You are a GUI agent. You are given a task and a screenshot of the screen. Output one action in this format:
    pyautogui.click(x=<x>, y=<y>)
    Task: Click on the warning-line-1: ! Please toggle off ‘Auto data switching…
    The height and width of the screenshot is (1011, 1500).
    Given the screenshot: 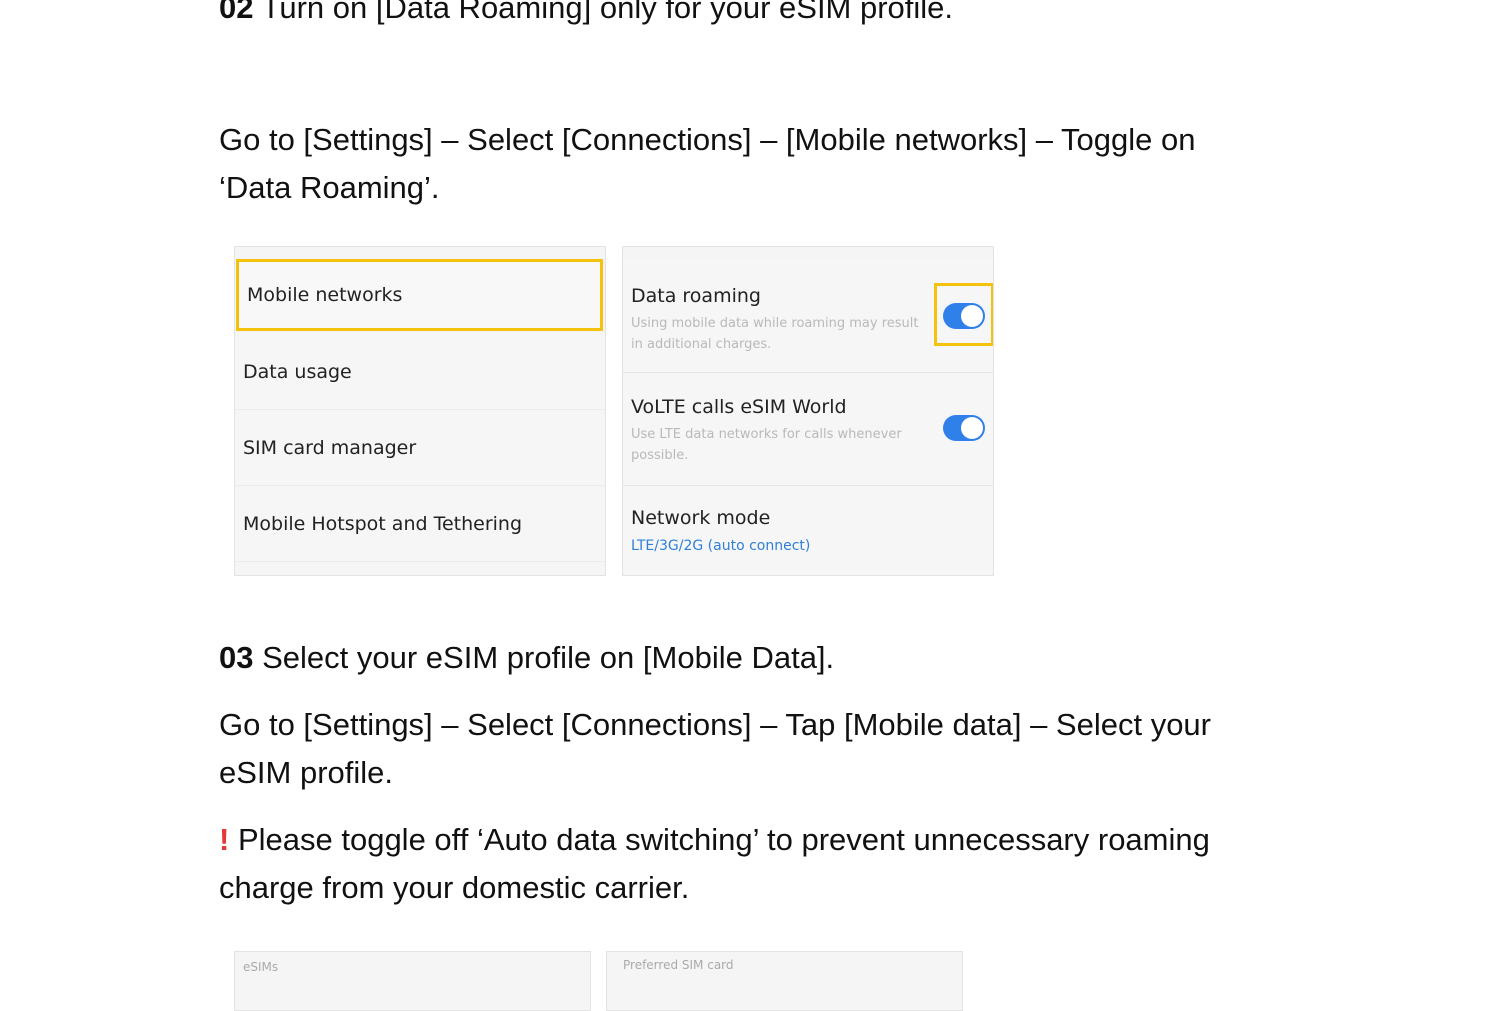 What is the action you would take?
    pyautogui.click(x=714, y=840)
    